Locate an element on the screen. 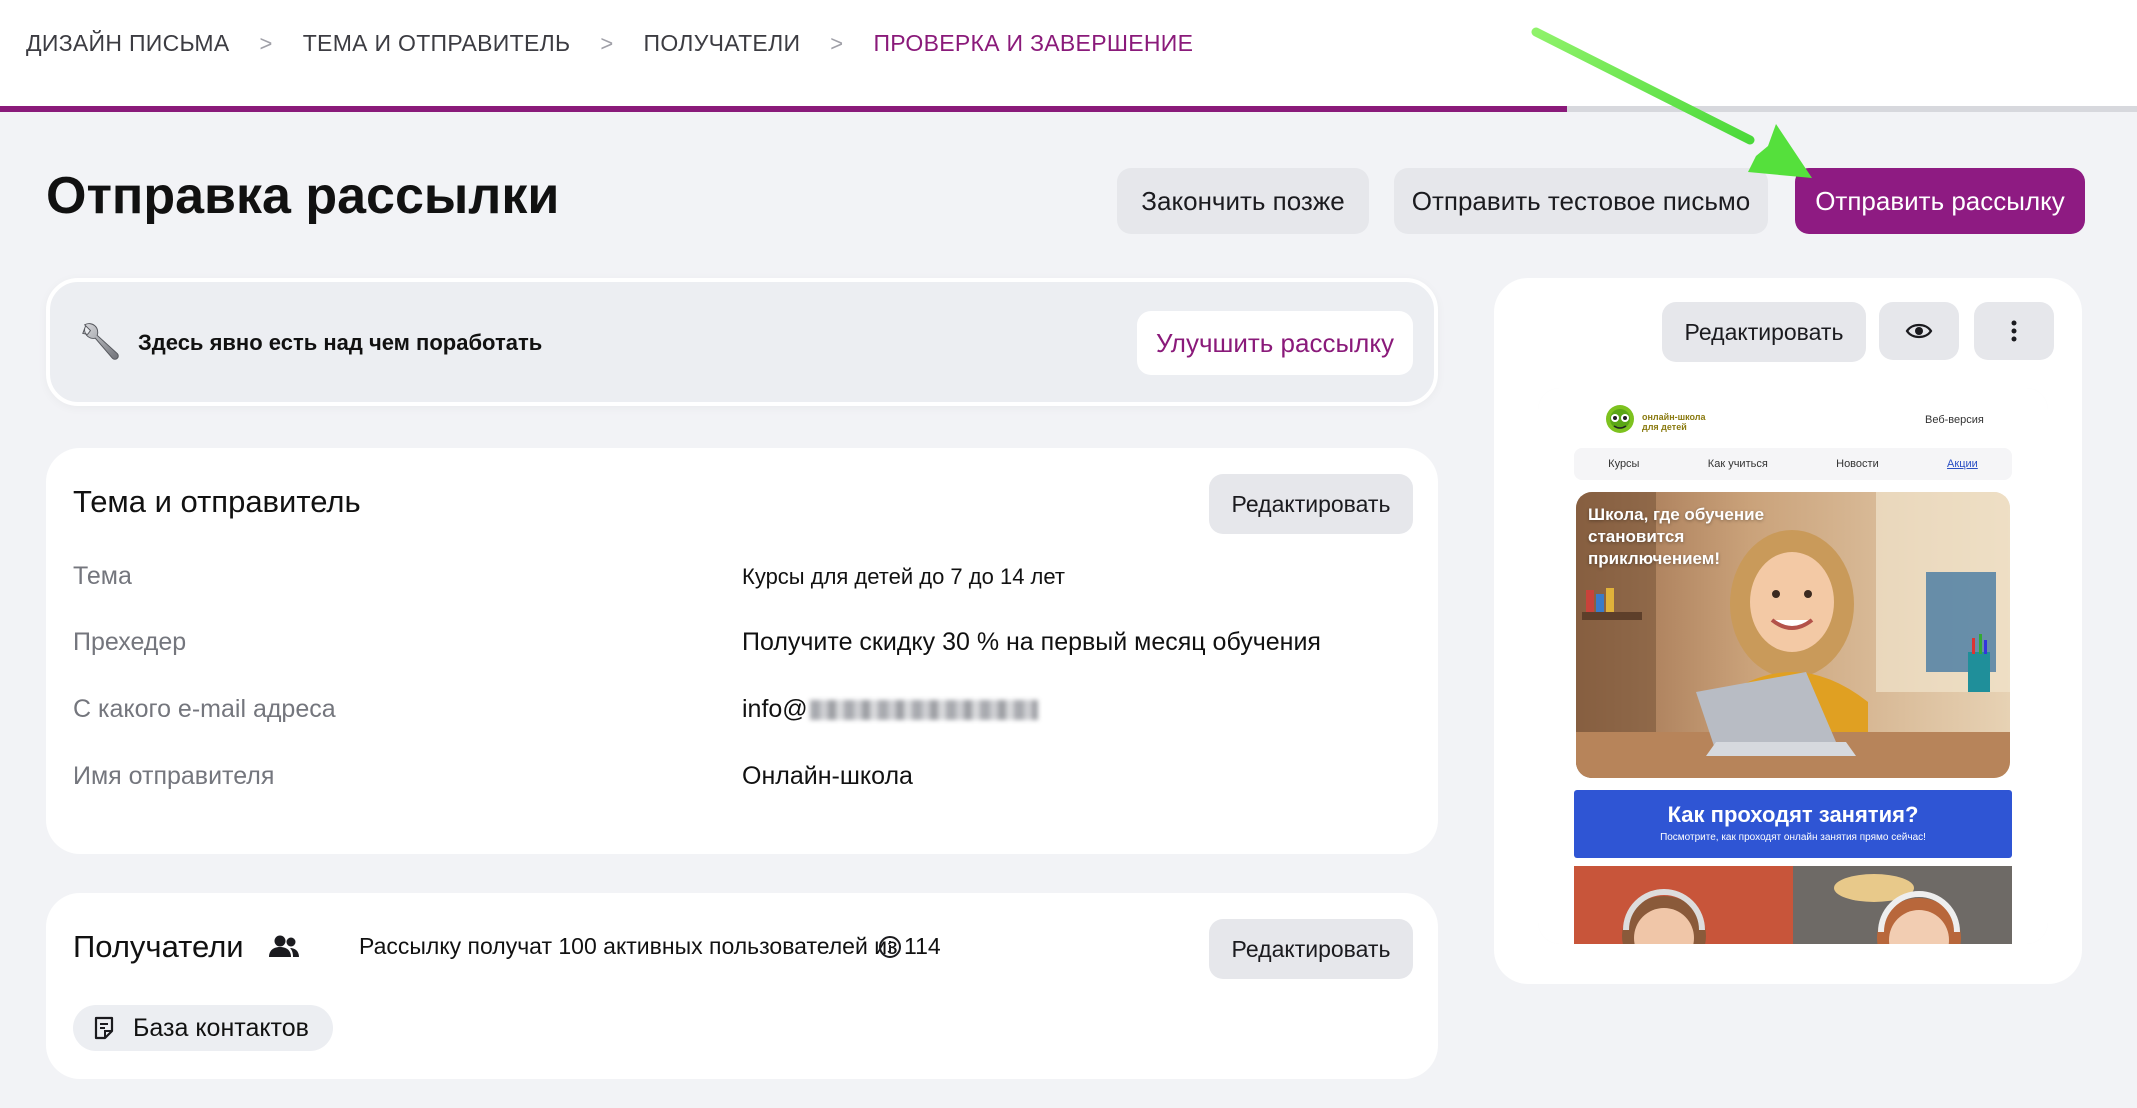  field-label-sender-email: С какого e-mail адреса is located at coordinates (204, 709).